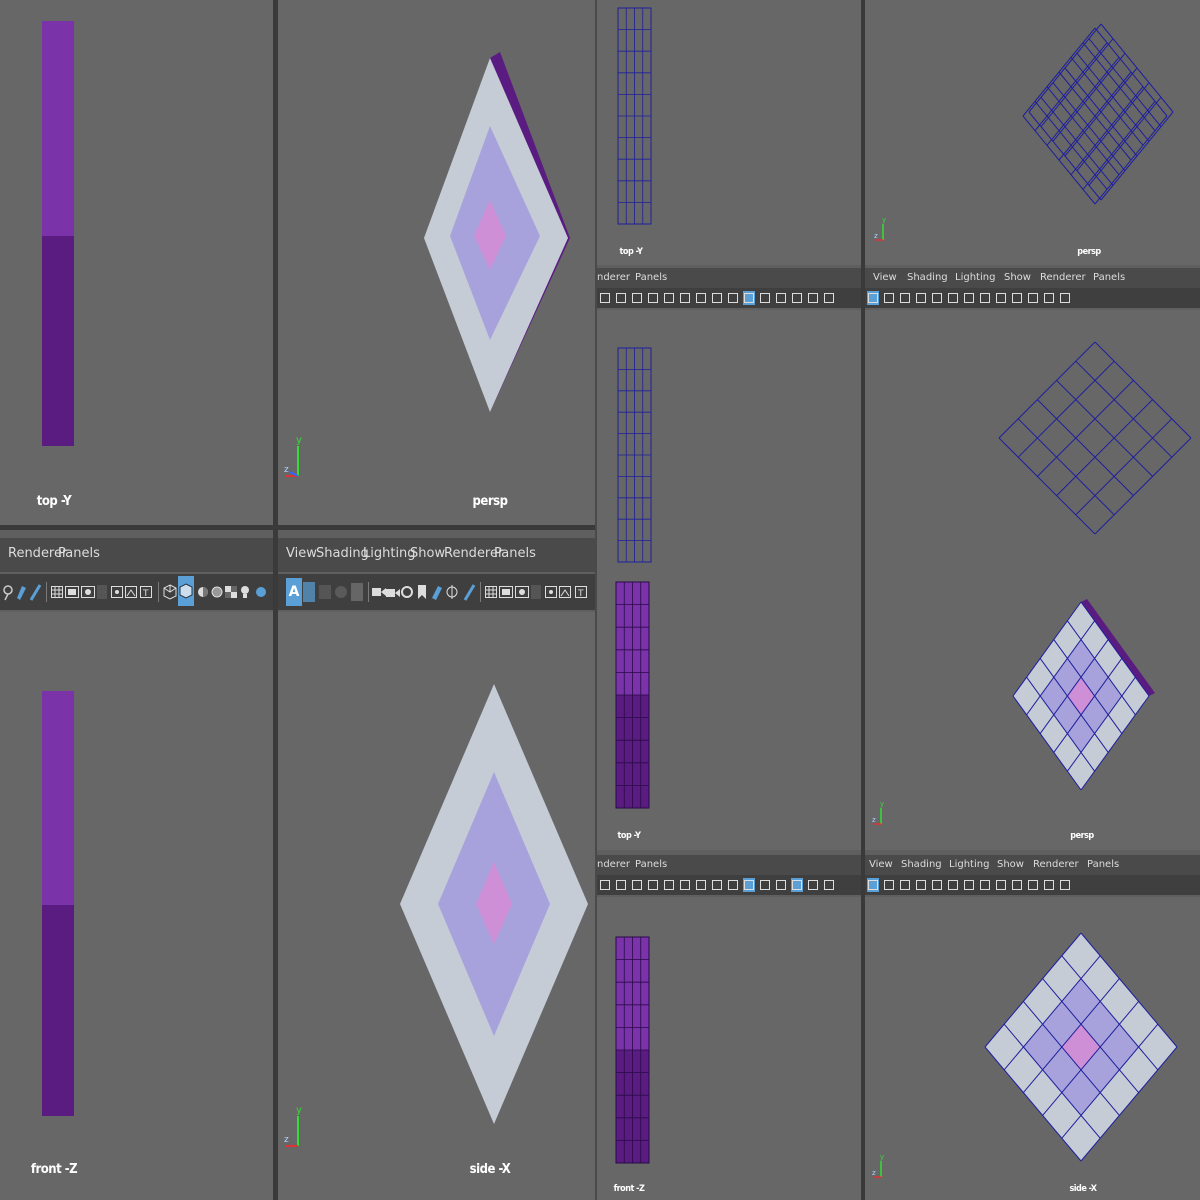 Image resolution: width=1200 pixels, height=1200 pixels. I want to click on image-plane-icon, so click(437, 592).